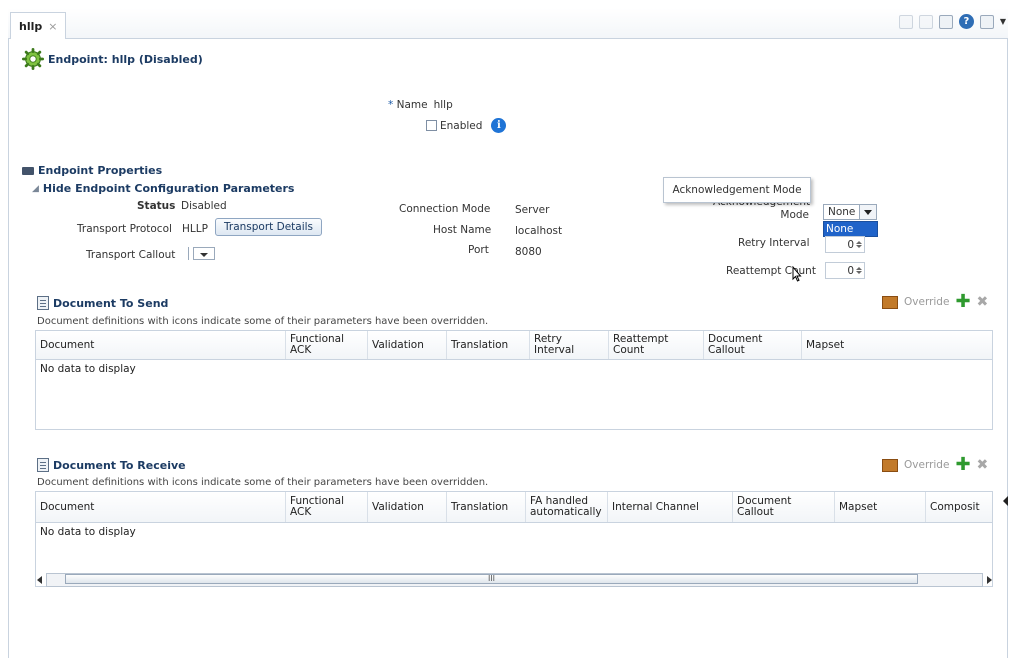 The image size is (1016, 664). Describe the element at coordinates (443, 105) in the screenshot. I see `name-value: hllp` at that location.